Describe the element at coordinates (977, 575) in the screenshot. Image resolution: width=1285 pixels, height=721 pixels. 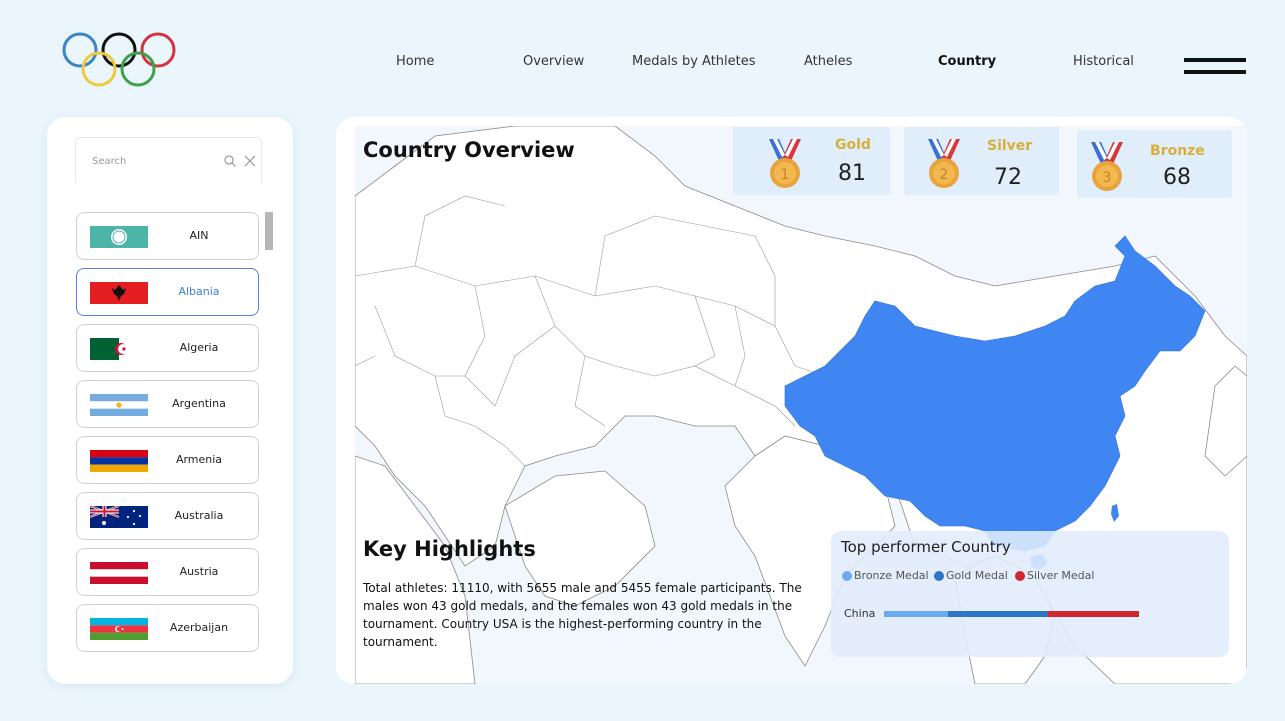
I see `legend-label: Gold Medal` at that location.